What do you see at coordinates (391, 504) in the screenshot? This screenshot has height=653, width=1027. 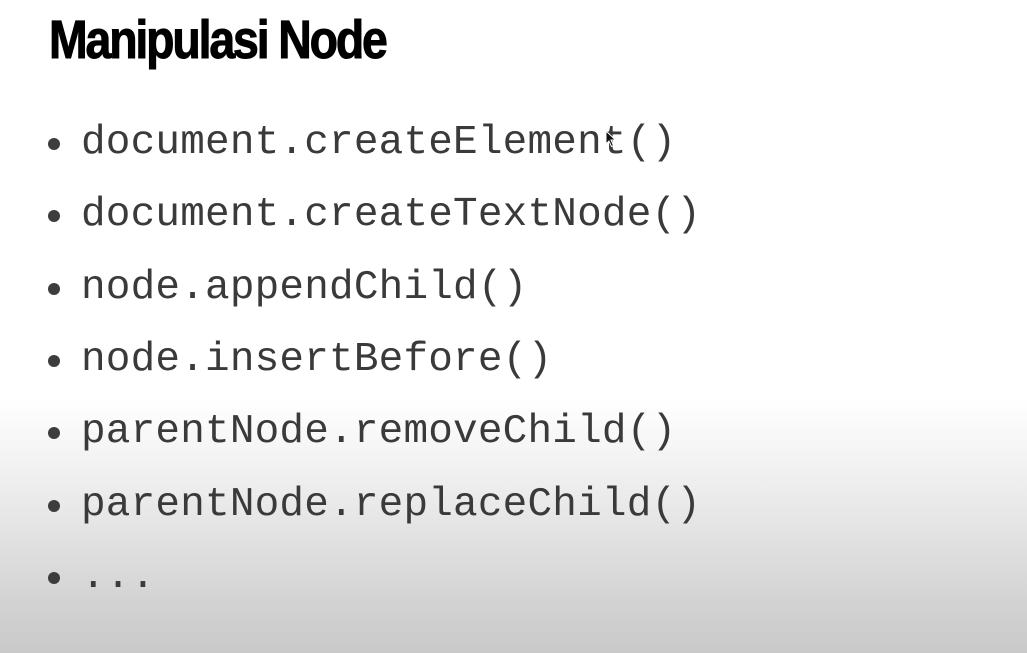 I see `list-item-text: parentNode.replaceChild()` at bounding box center [391, 504].